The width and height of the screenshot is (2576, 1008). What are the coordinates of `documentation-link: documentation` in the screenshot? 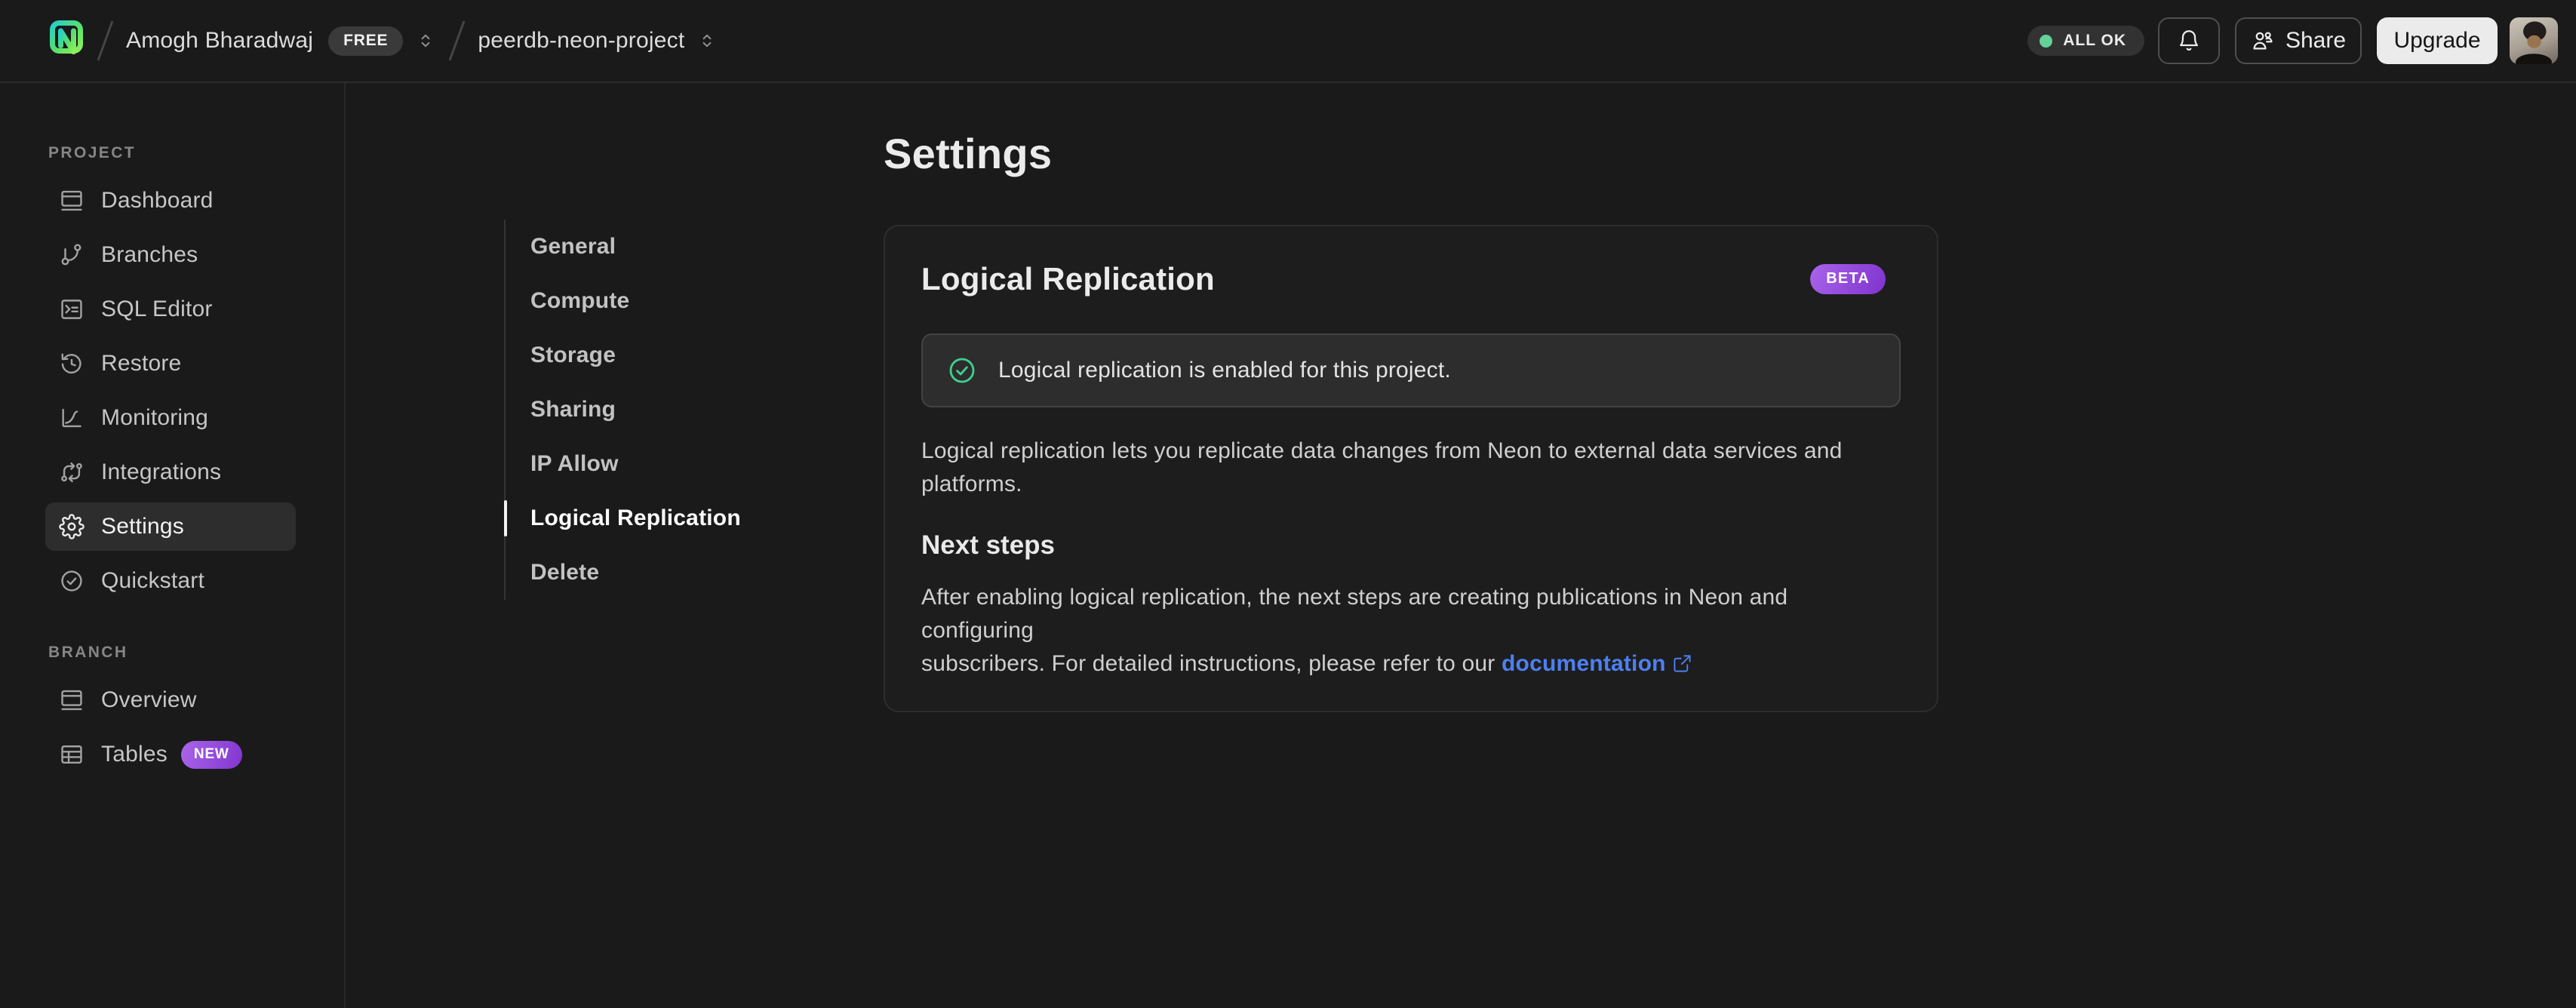 It's located at (1584, 663).